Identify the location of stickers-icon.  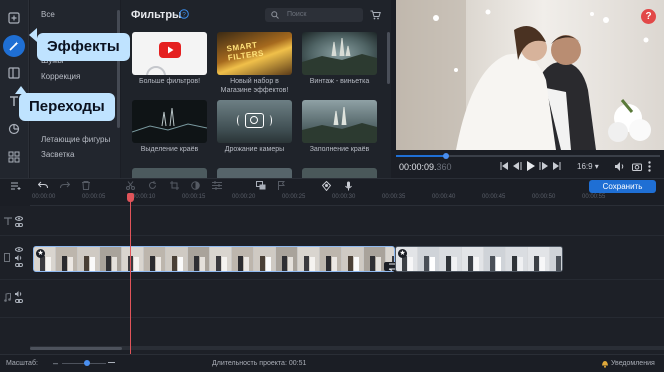
(14, 129).